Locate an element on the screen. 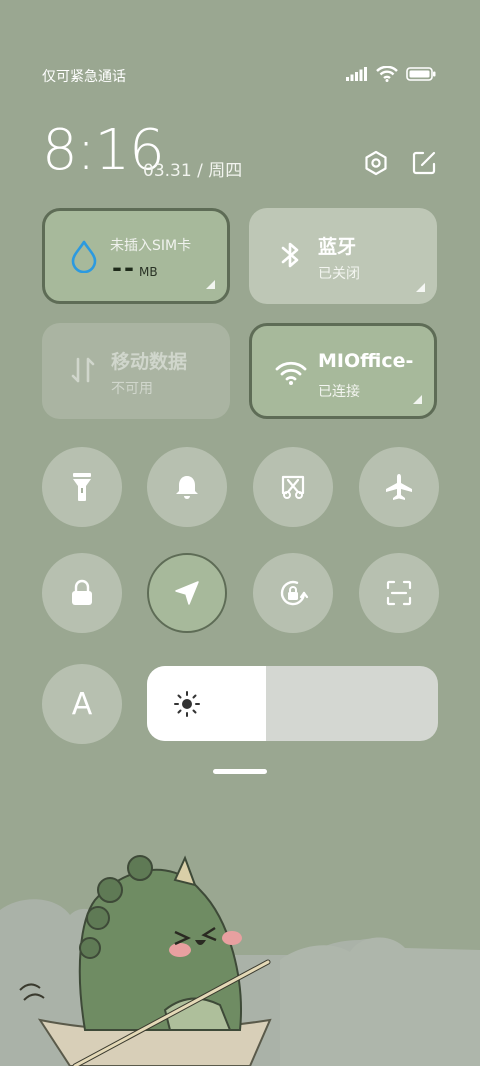 Image resolution: width=480 pixels, height=1066 pixels. wifi-tile: MIOffice- 已连接 is located at coordinates (343, 371).